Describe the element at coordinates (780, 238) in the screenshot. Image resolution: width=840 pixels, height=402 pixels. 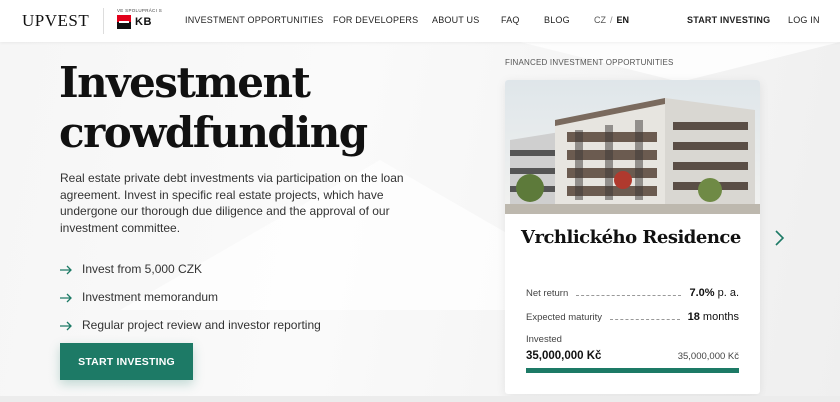
I see `chevron-right-icon` at that location.